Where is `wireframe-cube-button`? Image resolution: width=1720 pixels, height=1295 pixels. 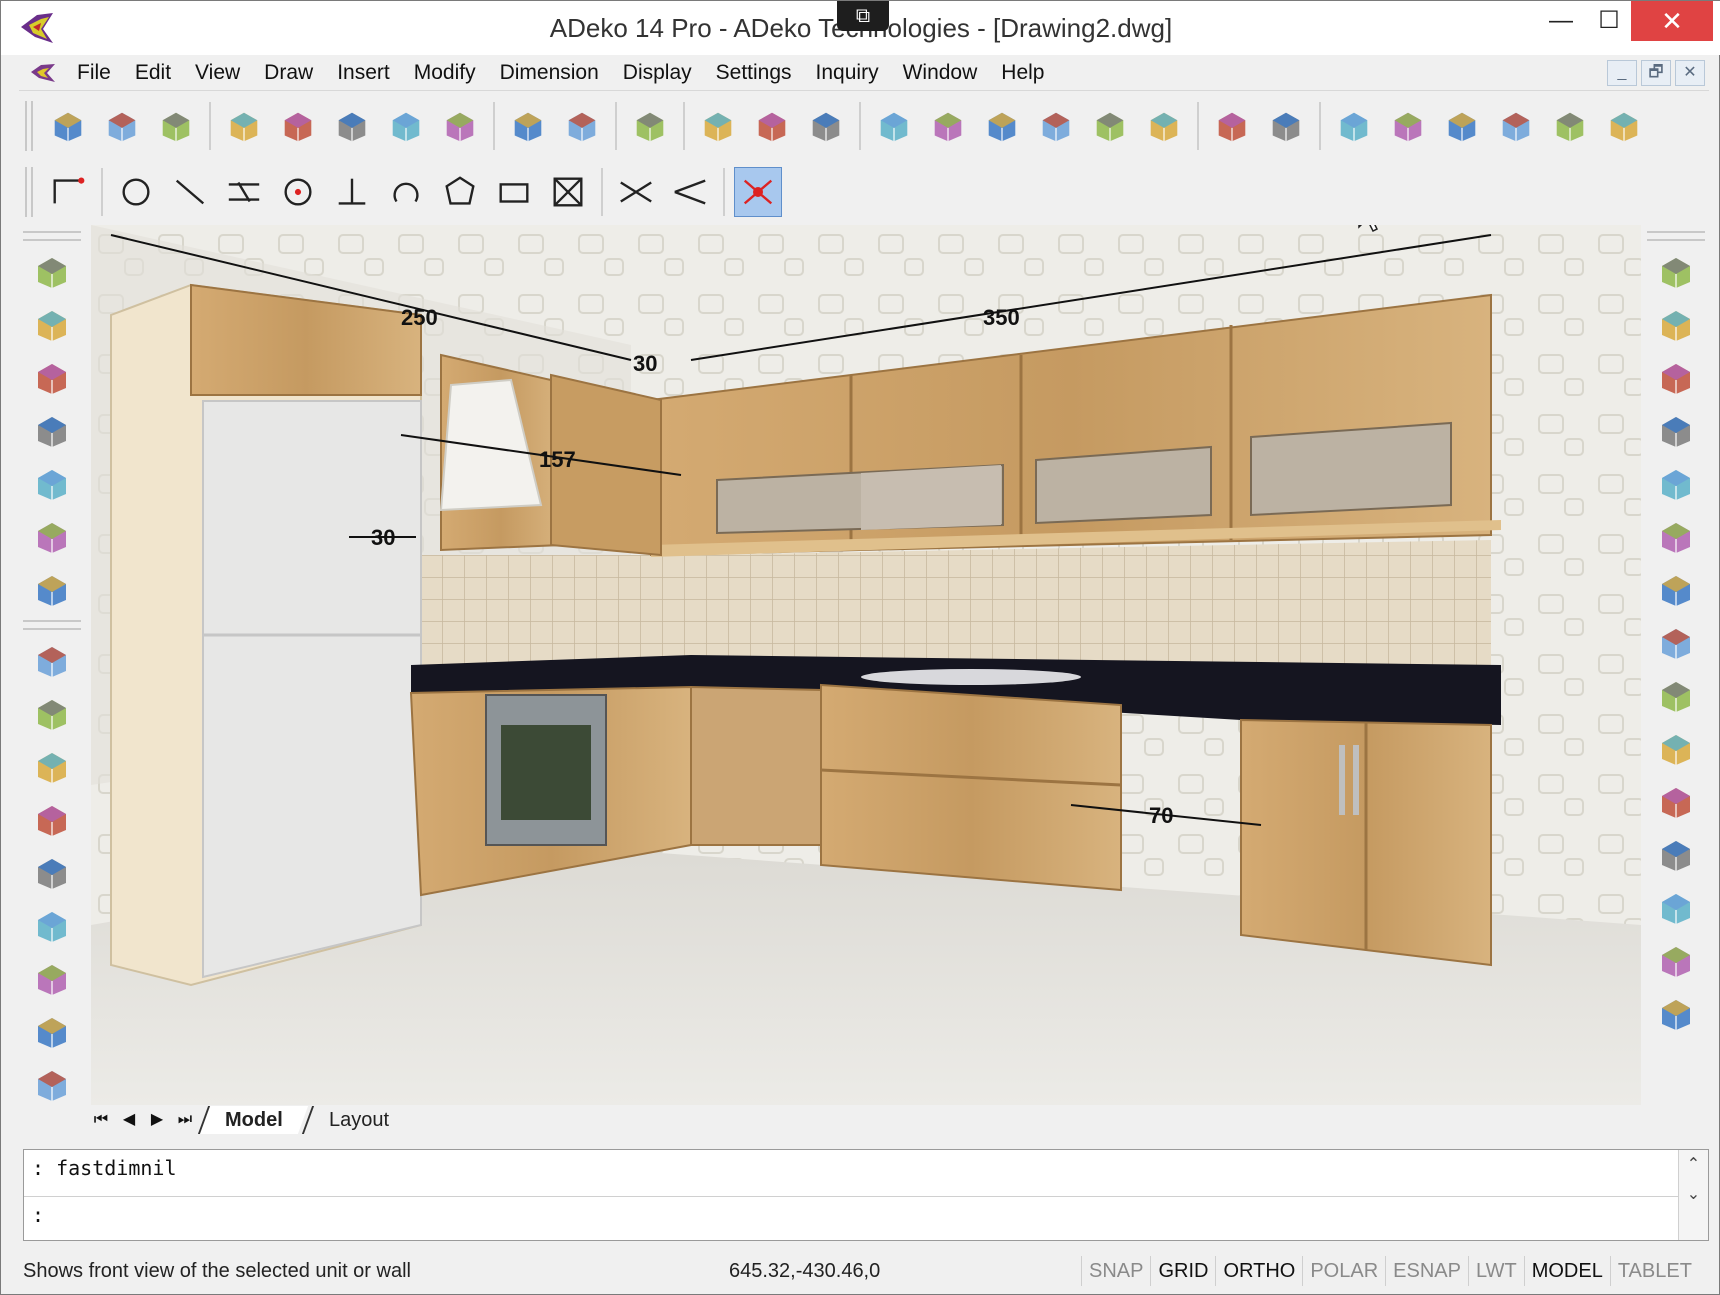
wireframe-cube-button is located at coordinates (1354, 126).